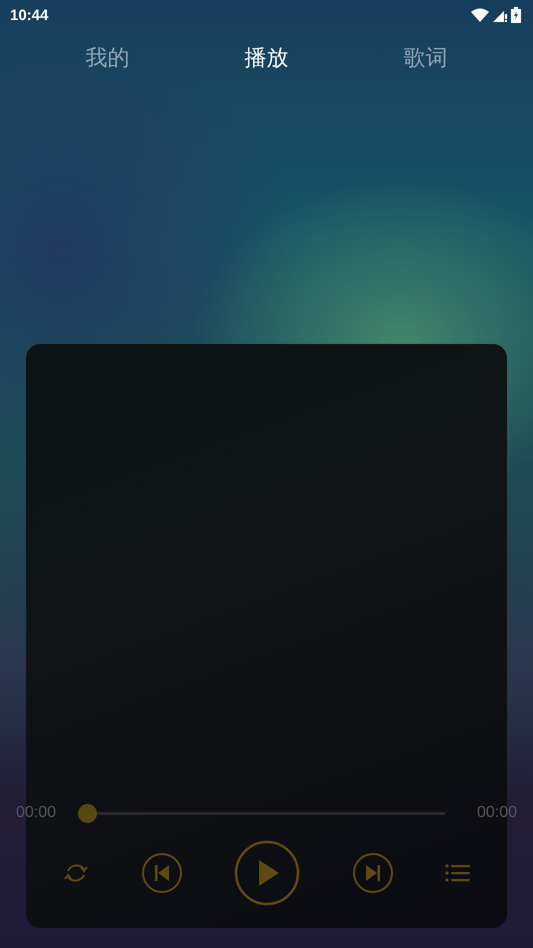 Image resolution: width=533 pixels, height=948 pixels. Describe the element at coordinates (516, 15) in the screenshot. I see `battery-icon` at that location.